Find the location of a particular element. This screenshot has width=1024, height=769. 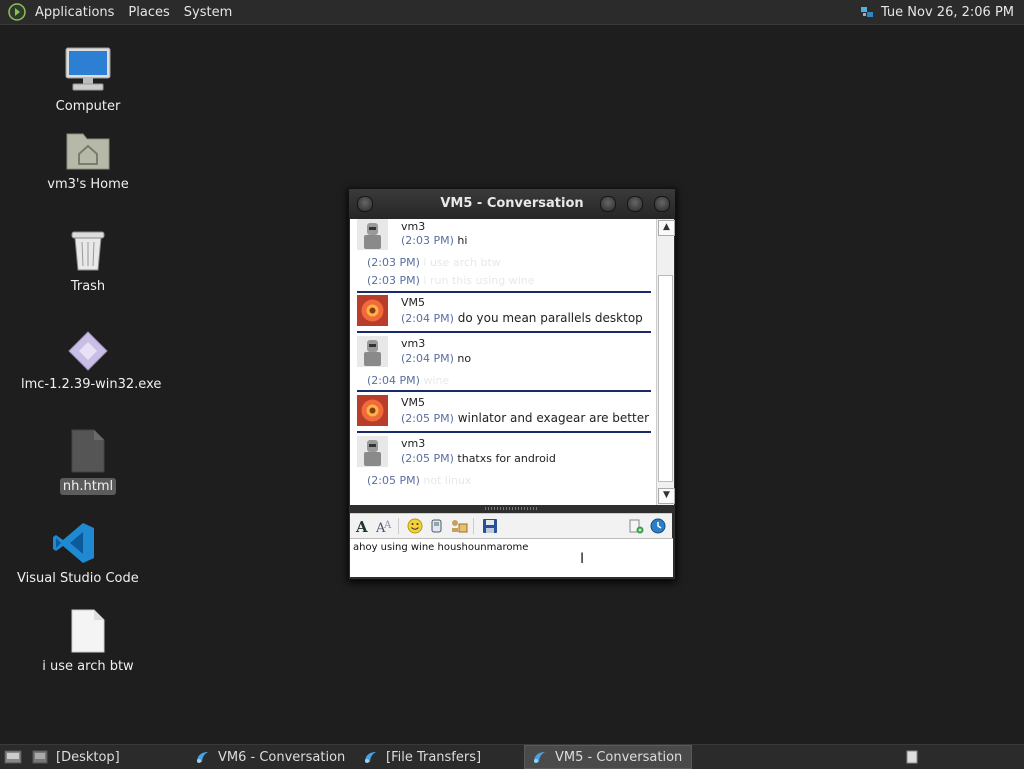

font-icon: A is located at coordinates (362, 526).